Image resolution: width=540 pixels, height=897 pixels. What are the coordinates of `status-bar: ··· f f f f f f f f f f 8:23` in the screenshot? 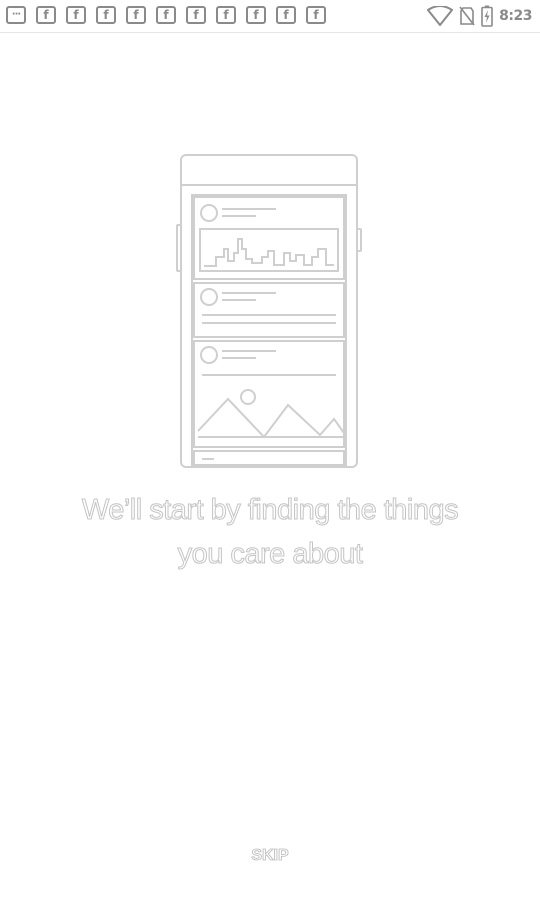 It's located at (270, 16).